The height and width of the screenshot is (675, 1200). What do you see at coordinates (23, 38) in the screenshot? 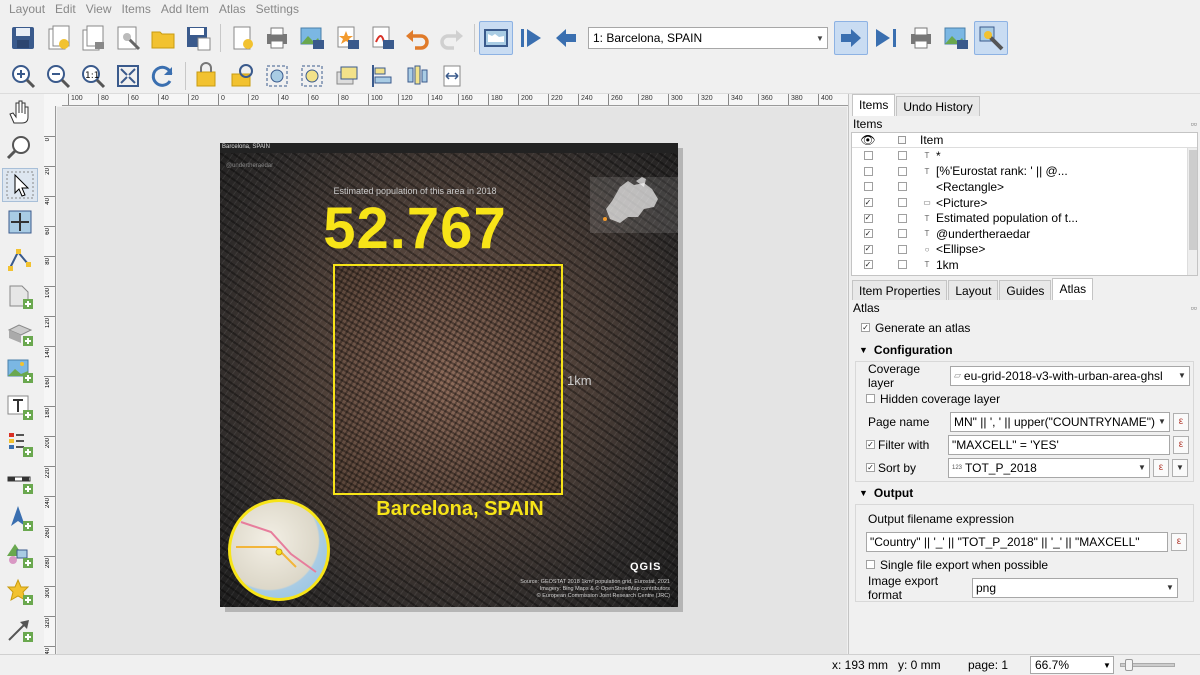
I see `save-layout-button` at bounding box center [23, 38].